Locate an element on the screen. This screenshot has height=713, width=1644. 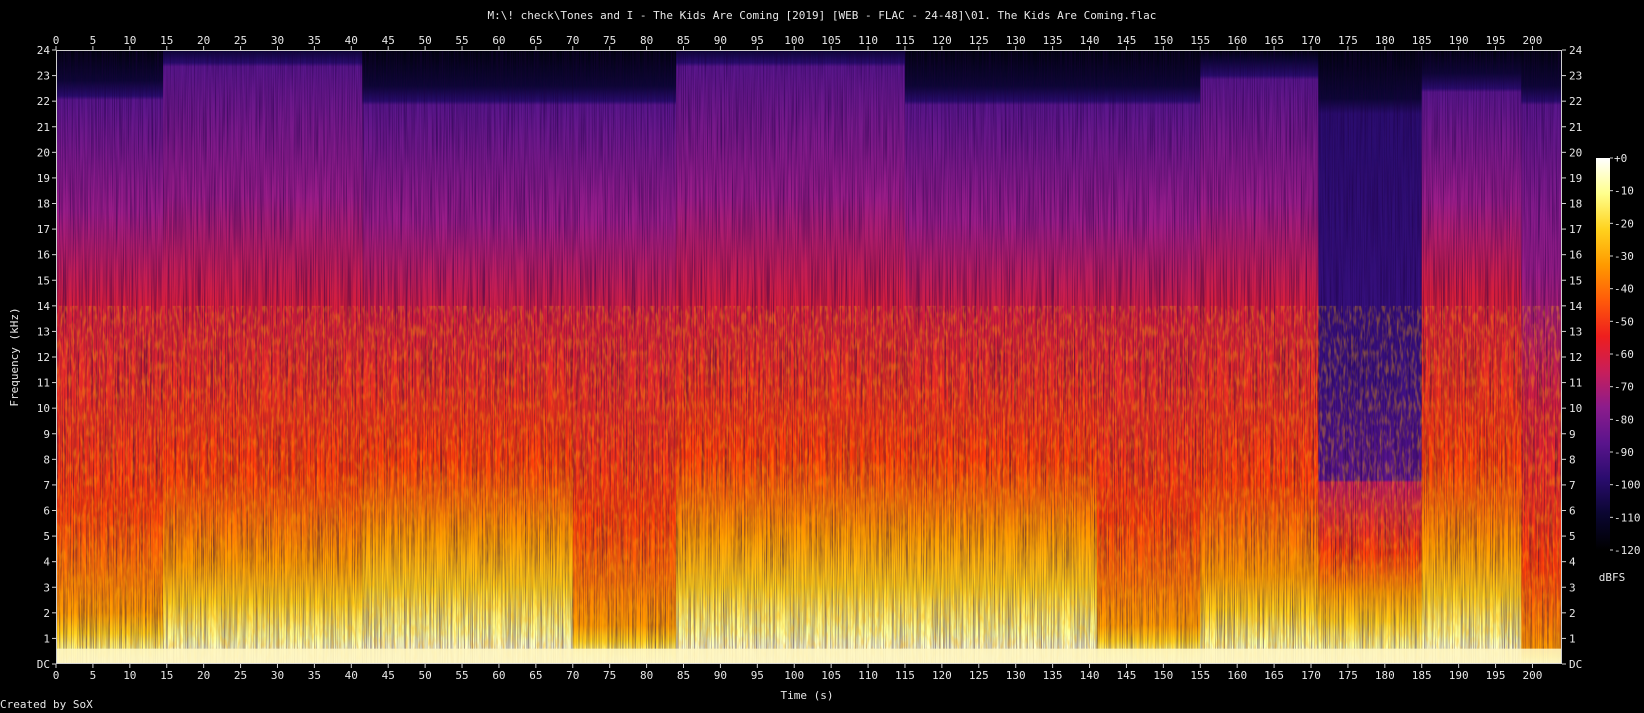
x-tick-label-top: 170 is located at coordinates (1311, 40).